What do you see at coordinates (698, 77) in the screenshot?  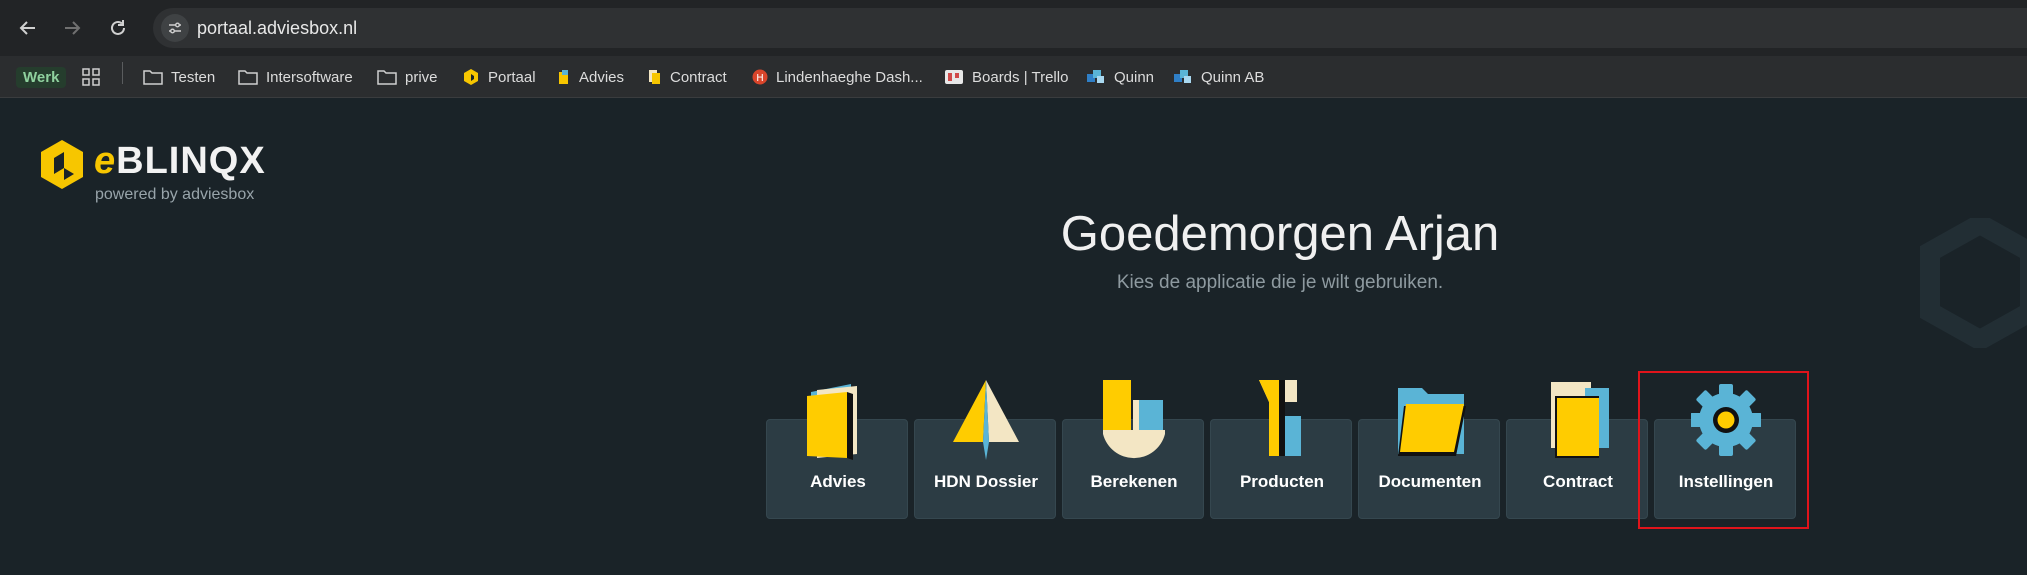 I see `bookmark-label: Contract` at bounding box center [698, 77].